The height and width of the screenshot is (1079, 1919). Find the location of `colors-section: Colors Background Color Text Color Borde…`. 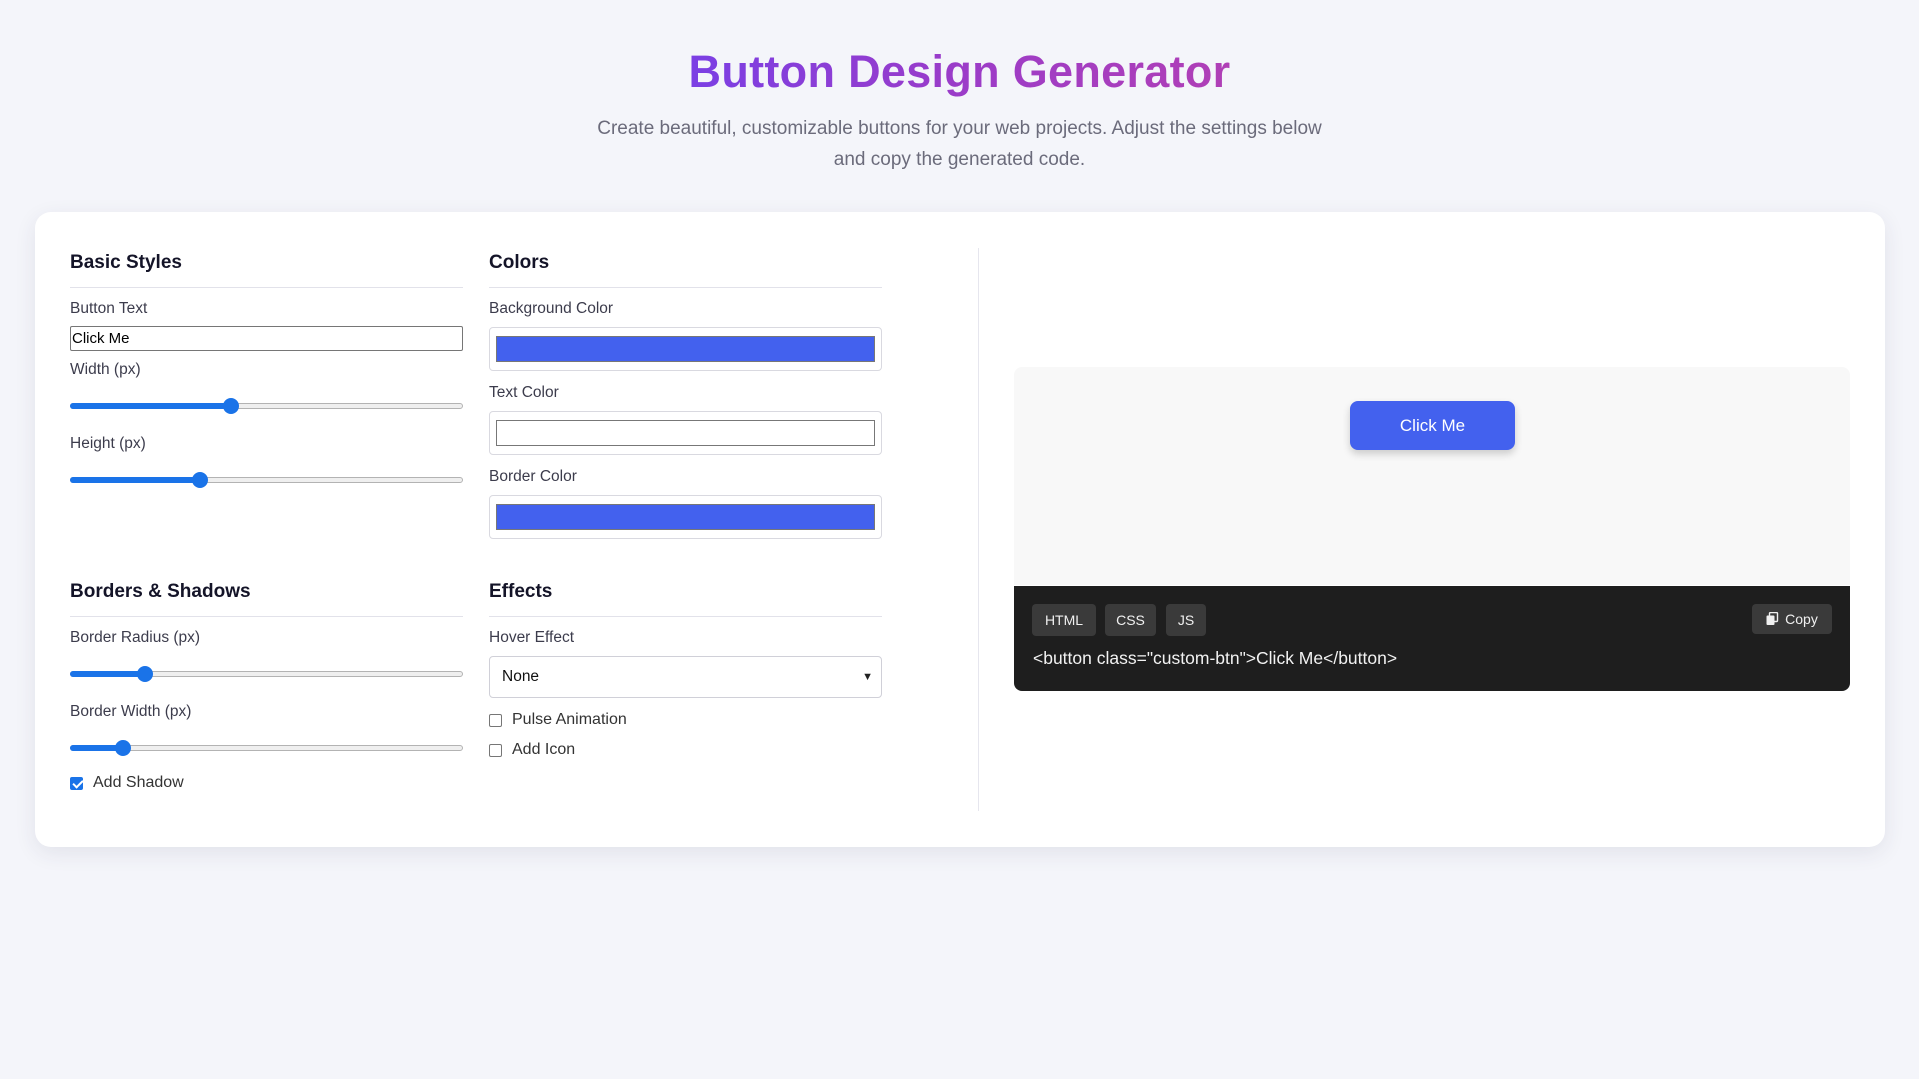

colors-section: Colors Background Color Text Color Borde… is located at coordinates (685, 395).